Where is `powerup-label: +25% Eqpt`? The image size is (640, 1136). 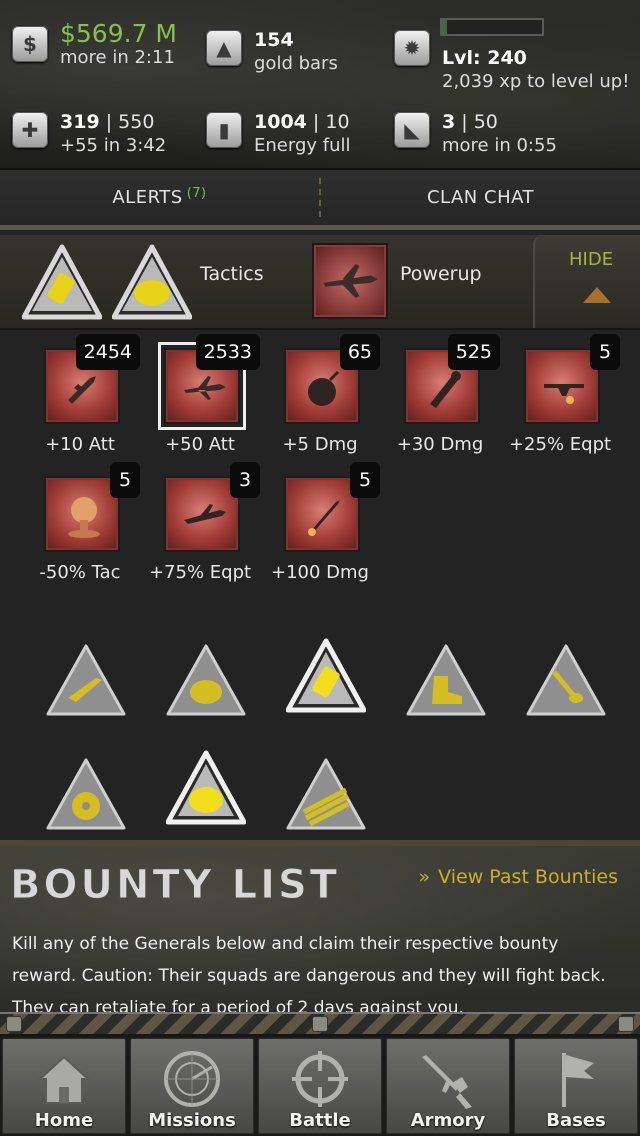
powerup-label: +25% Eqpt is located at coordinates (560, 444).